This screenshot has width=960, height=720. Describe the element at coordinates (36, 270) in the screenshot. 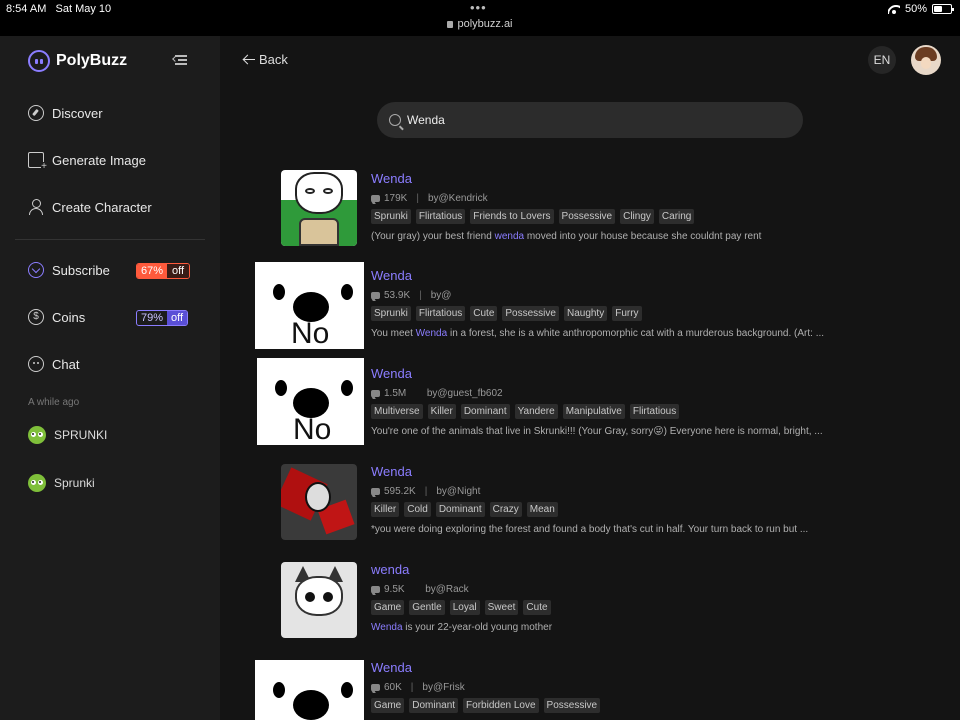

I see `subscribe-icon` at that location.